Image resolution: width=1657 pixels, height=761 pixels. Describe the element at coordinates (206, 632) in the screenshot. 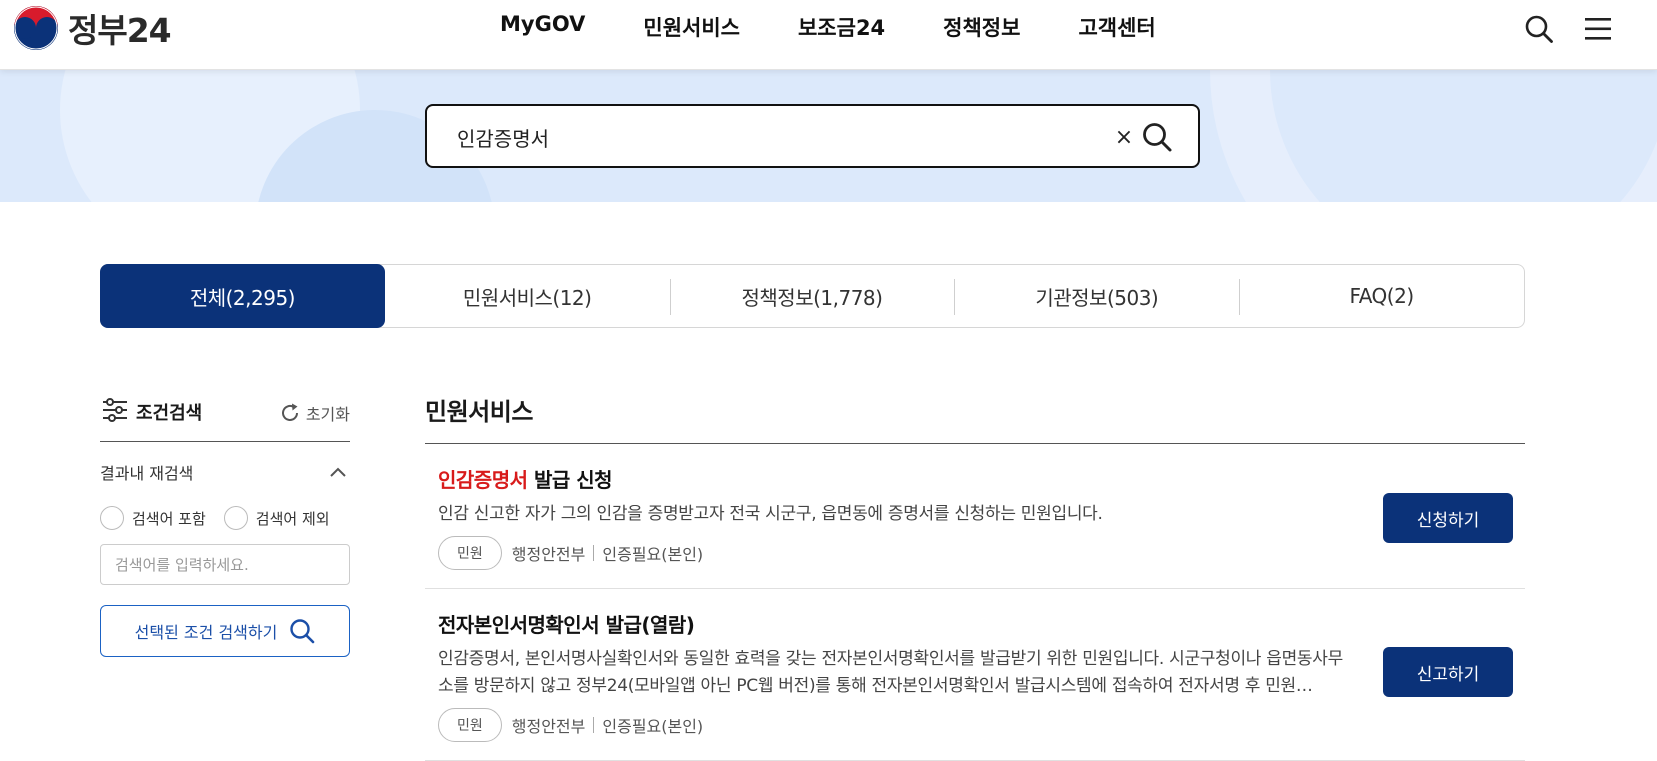

I see `filter-button-label: 선택된 조건 검색하기` at that location.